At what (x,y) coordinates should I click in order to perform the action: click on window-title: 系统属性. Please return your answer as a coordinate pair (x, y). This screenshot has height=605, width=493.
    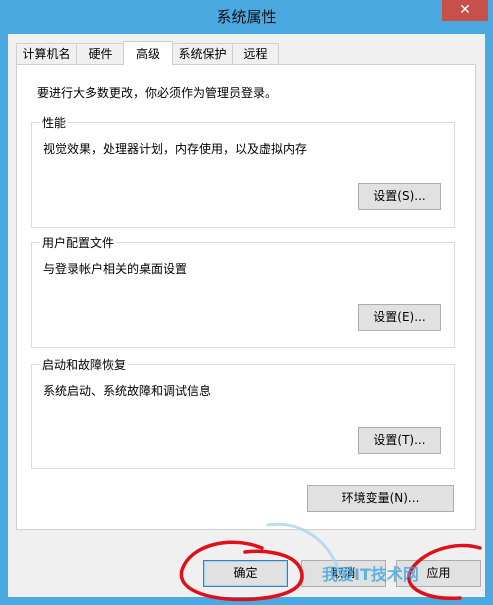
    Looking at the image, I should click on (246, 17).